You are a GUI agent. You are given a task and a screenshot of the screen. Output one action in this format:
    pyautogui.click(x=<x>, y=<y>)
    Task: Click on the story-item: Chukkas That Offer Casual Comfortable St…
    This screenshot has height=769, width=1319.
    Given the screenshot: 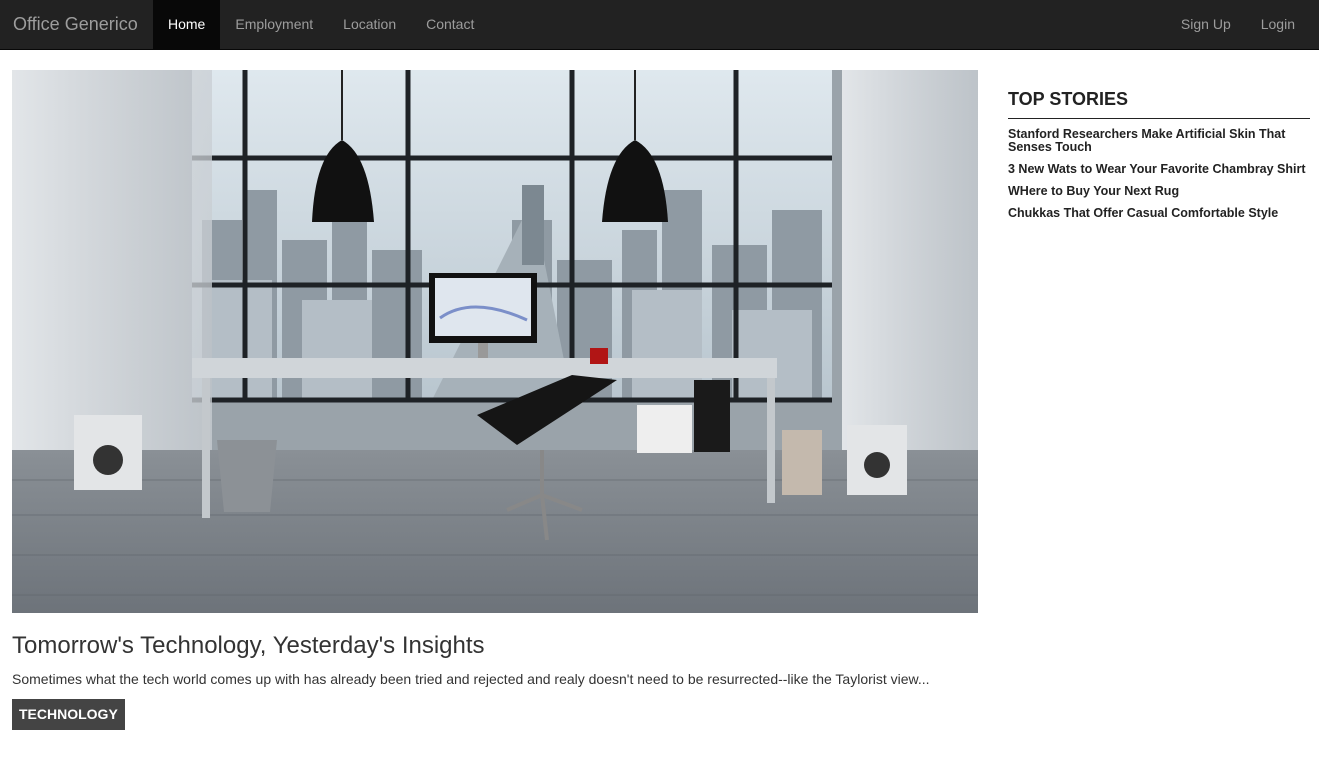 What is the action you would take?
    pyautogui.click(x=1159, y=213)
    